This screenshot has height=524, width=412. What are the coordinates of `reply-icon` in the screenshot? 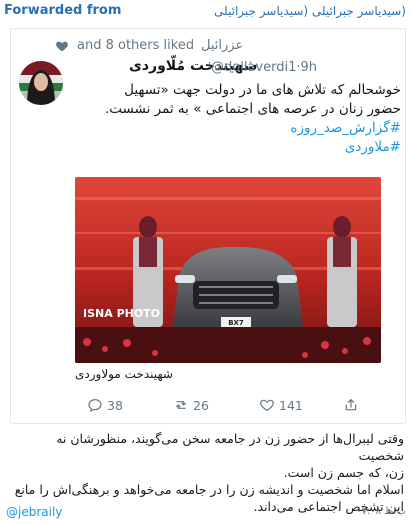 It's located at (95, 406).